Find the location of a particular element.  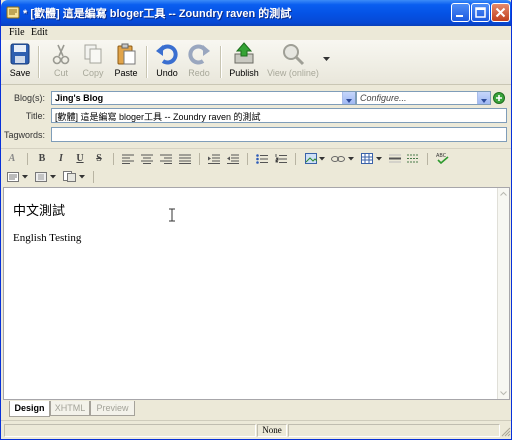

tab-xhtml: XHTML is located at coordinates (70, 408).